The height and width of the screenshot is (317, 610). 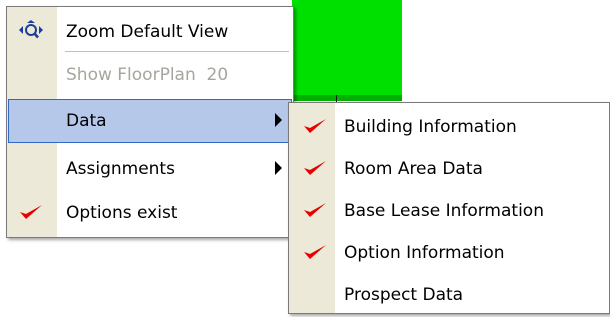 I want to click on menu-item-zoom-default-view: Zoom Default View, so click(x=150, y=32).